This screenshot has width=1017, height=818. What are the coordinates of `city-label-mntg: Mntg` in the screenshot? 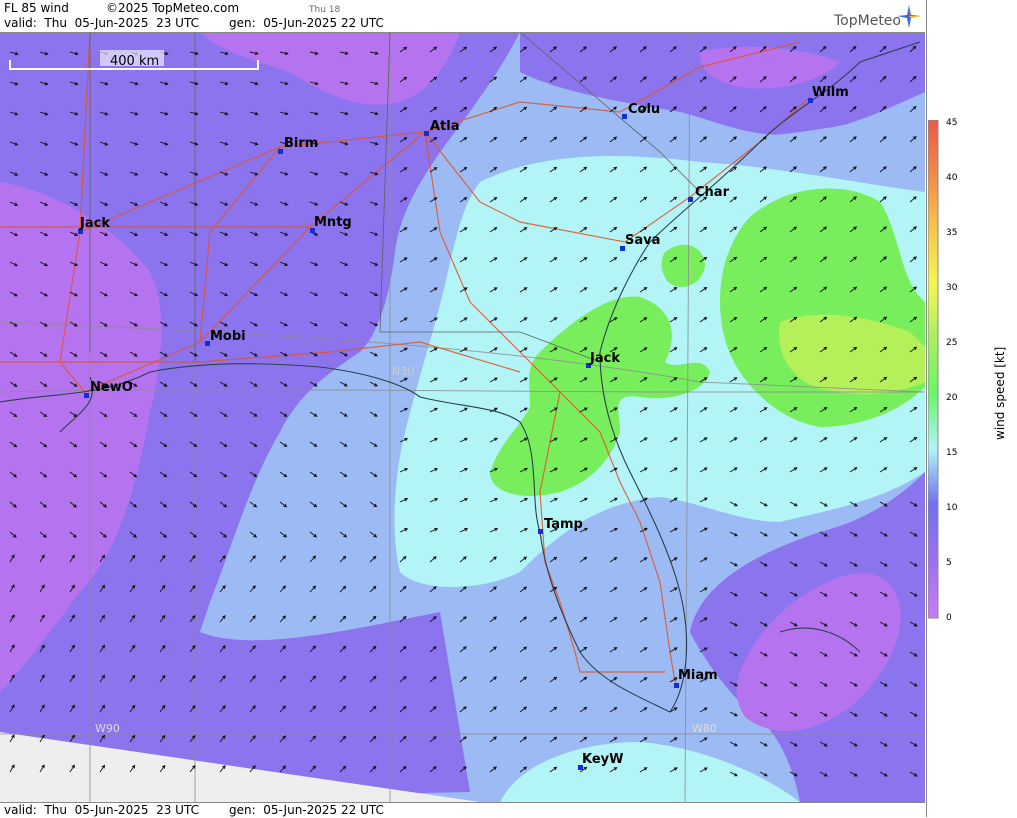 It's located at (333, 222).